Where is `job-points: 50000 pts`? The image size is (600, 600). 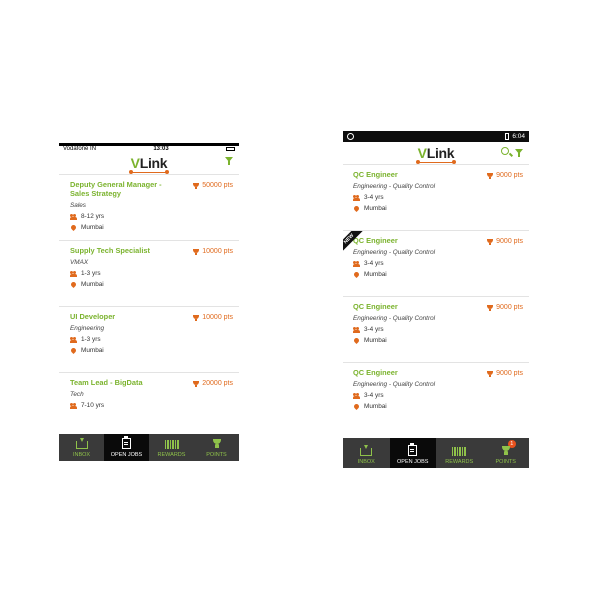
job-points: 50000 pts is located at coordinates (213, 185).